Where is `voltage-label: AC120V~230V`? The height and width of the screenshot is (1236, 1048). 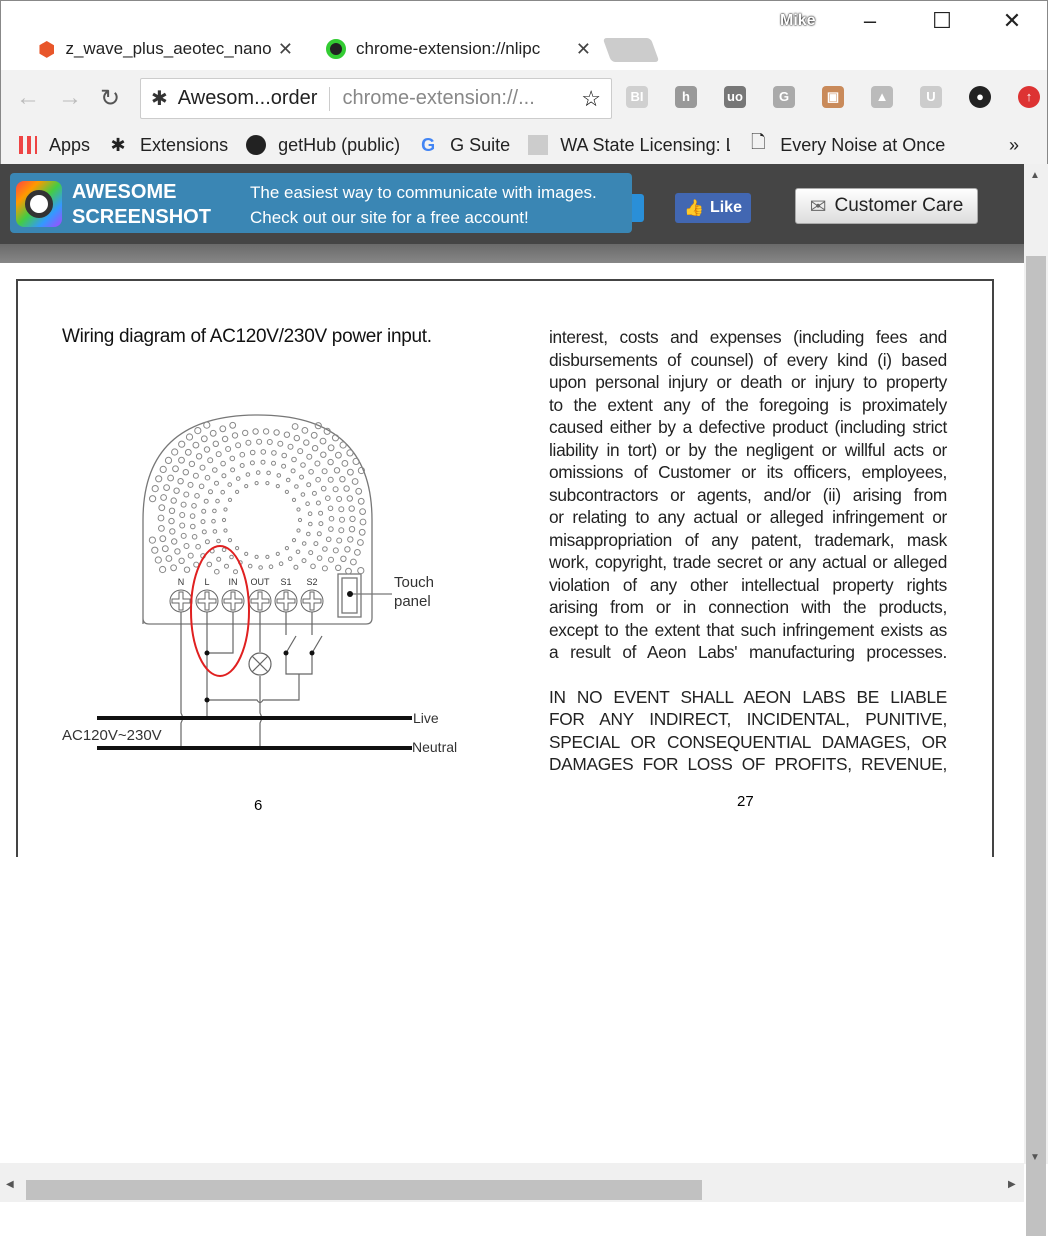
voltage-label: AC120V~230V is located at coordinates (112, 735).